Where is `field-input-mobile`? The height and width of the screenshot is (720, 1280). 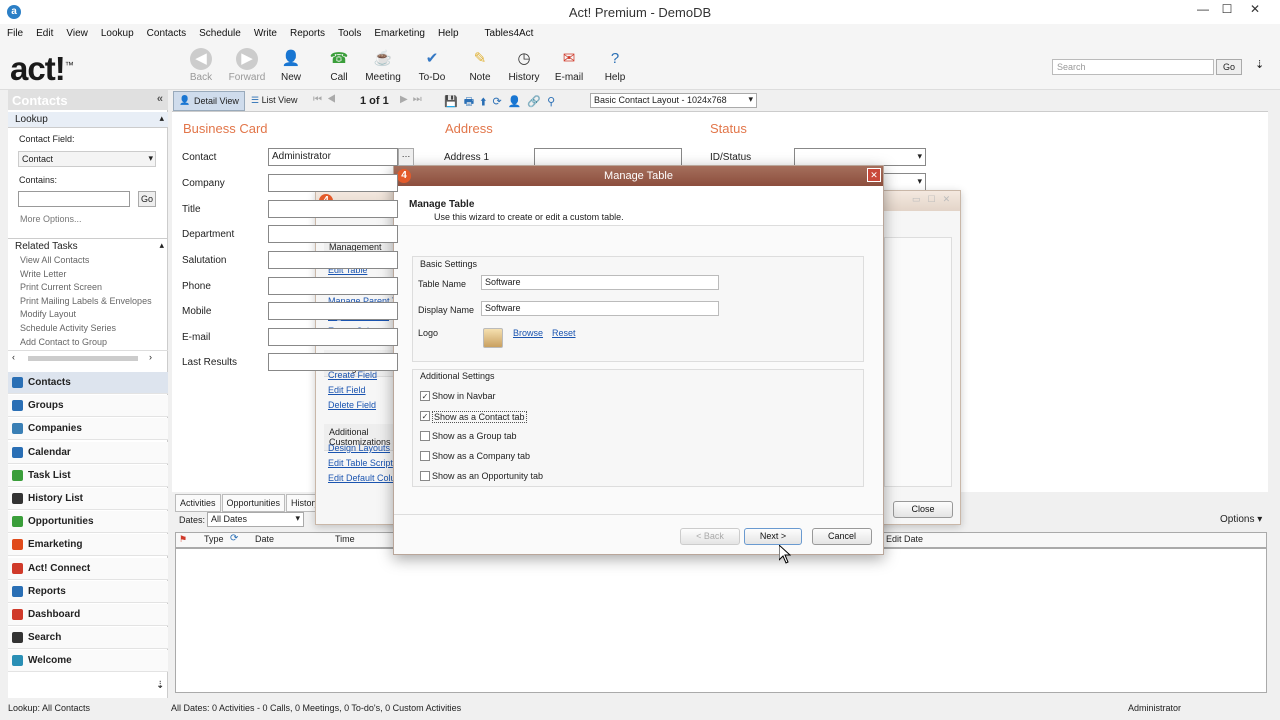 field-input-mobile is located at coordinates (333, 311).